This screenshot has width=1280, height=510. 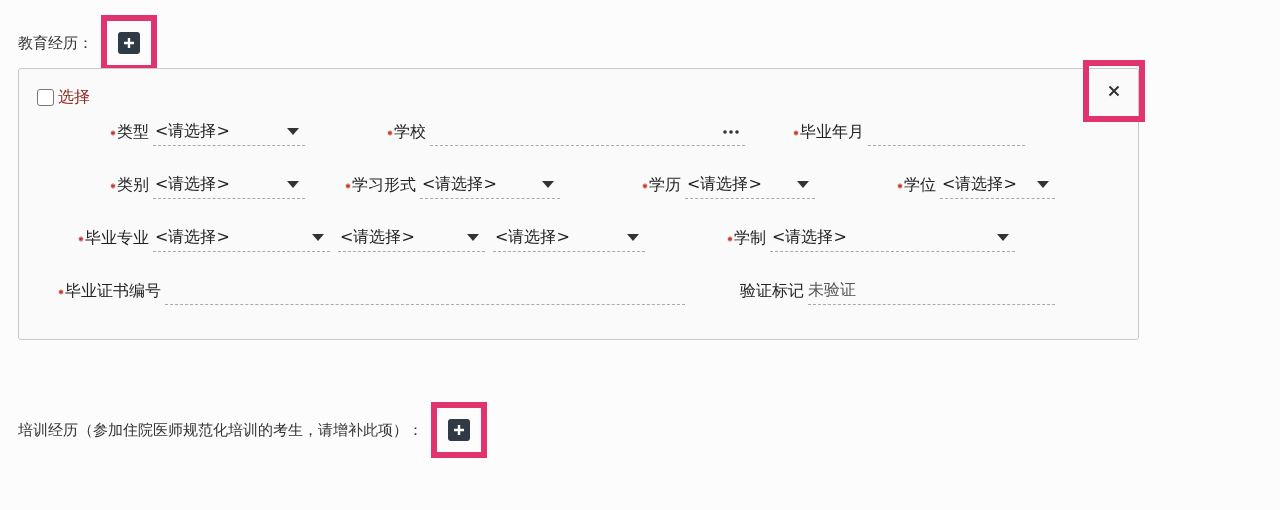 I want to click on field-label: 学位, so click(x=920, y=185).